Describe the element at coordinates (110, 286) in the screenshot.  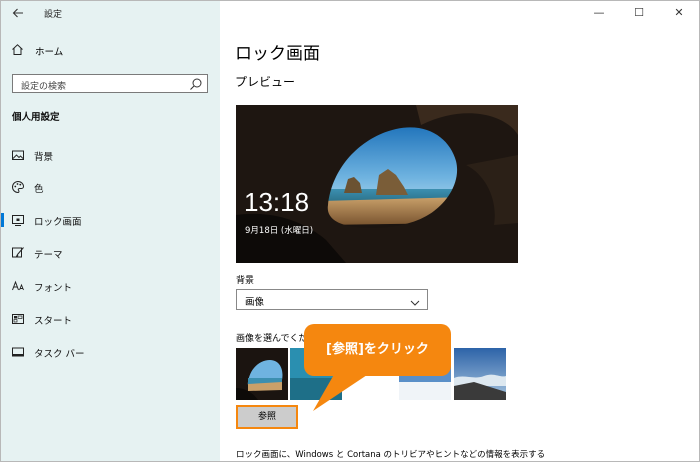
I see `sidebar-item-font: フォント` at that location.